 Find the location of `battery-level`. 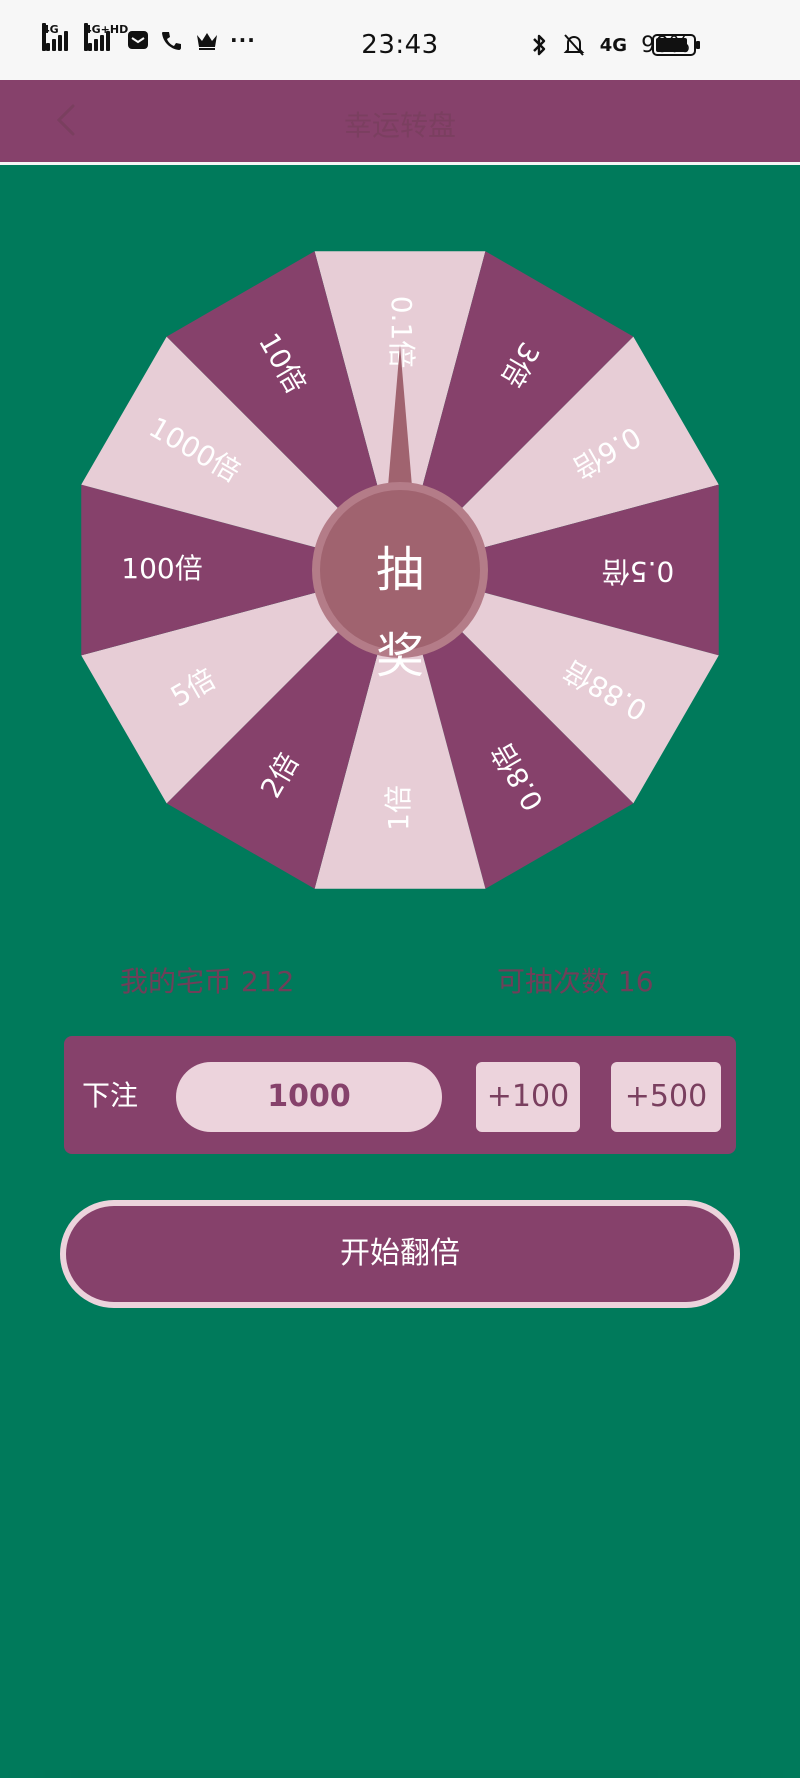

battery-level is located at coordinates (671, 45).